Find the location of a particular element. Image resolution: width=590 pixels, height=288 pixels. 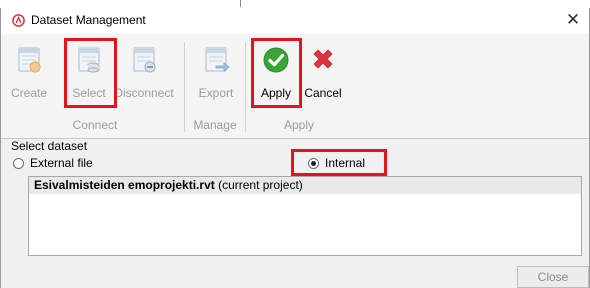

cancel-x-icon is located at coordinates (323, 59).